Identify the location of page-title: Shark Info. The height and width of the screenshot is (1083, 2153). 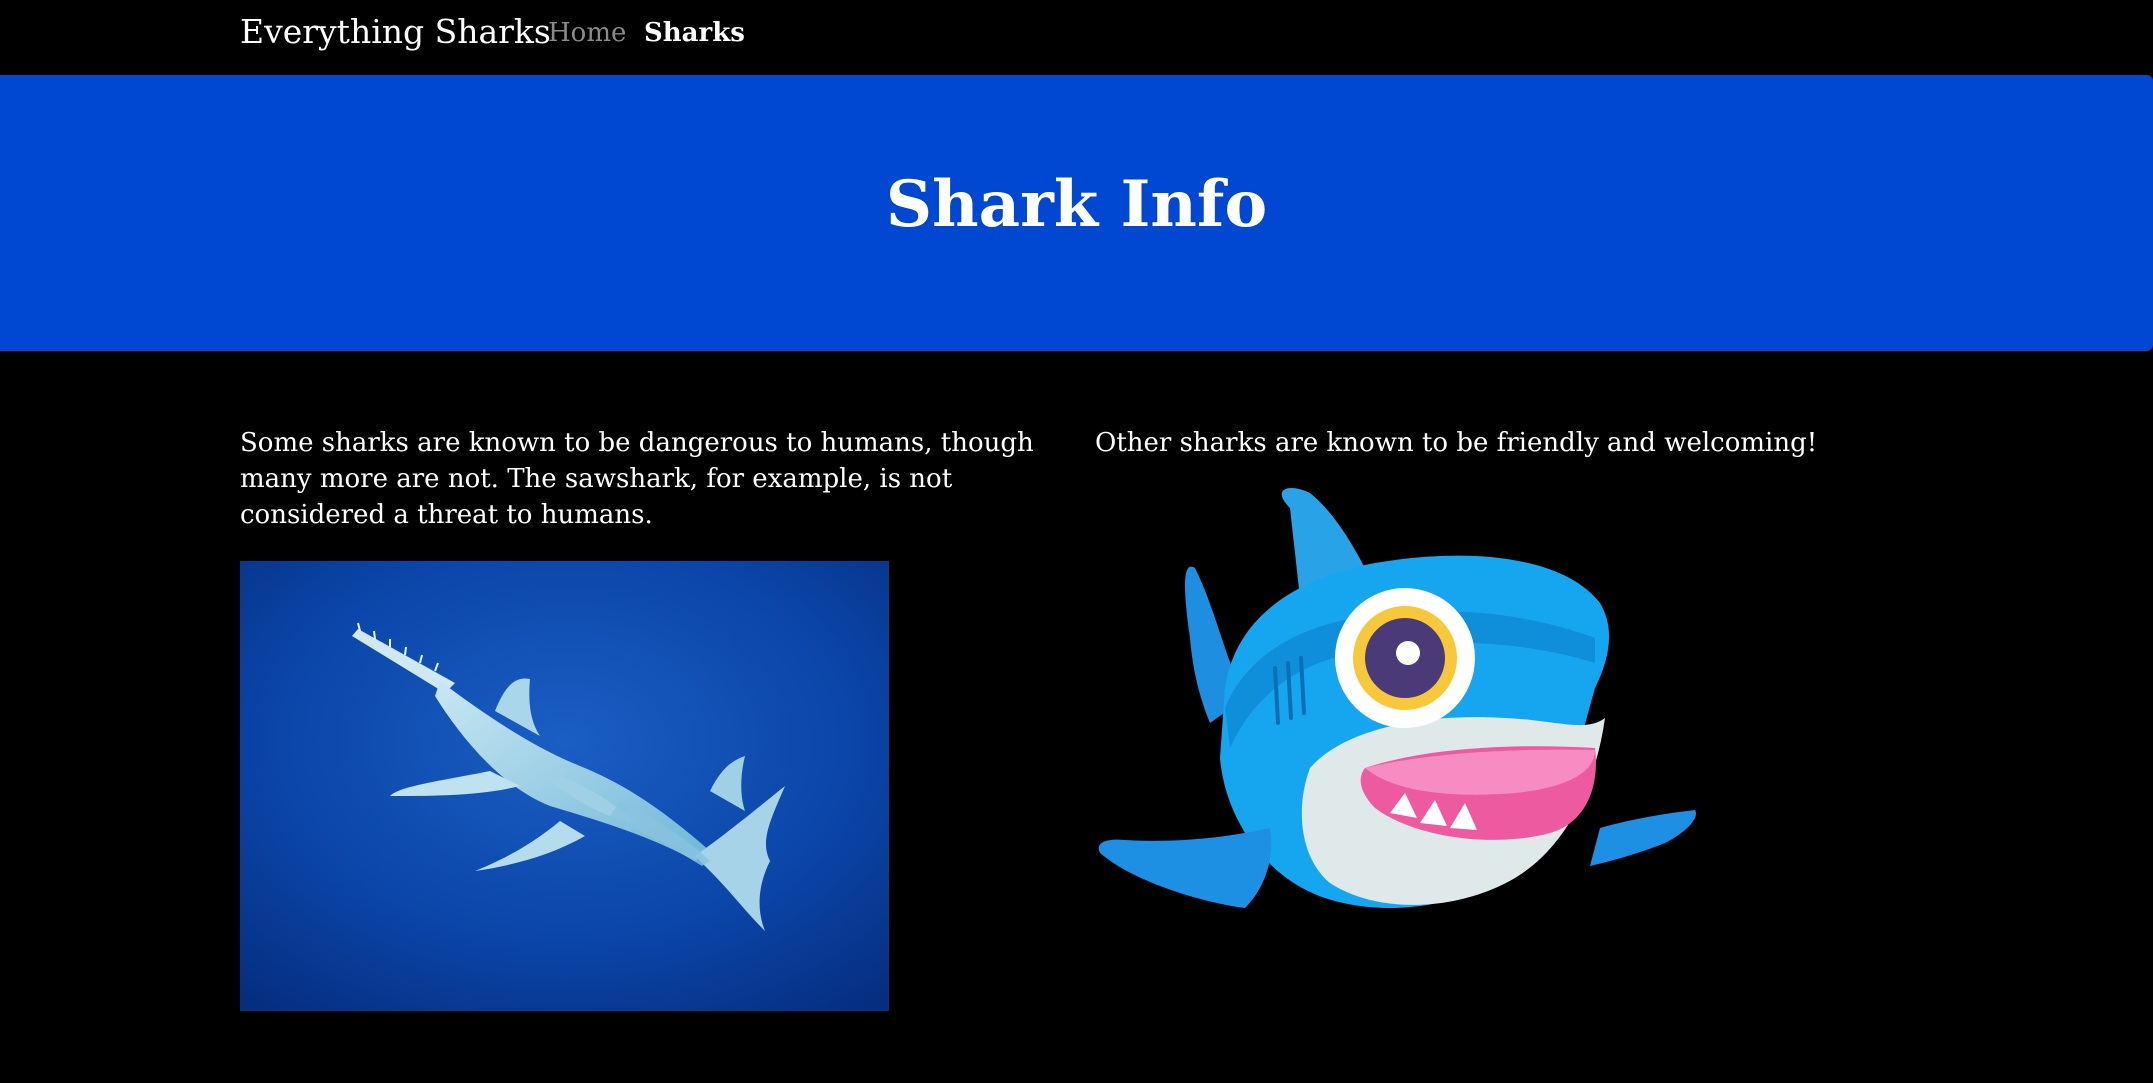
(1076, 204).